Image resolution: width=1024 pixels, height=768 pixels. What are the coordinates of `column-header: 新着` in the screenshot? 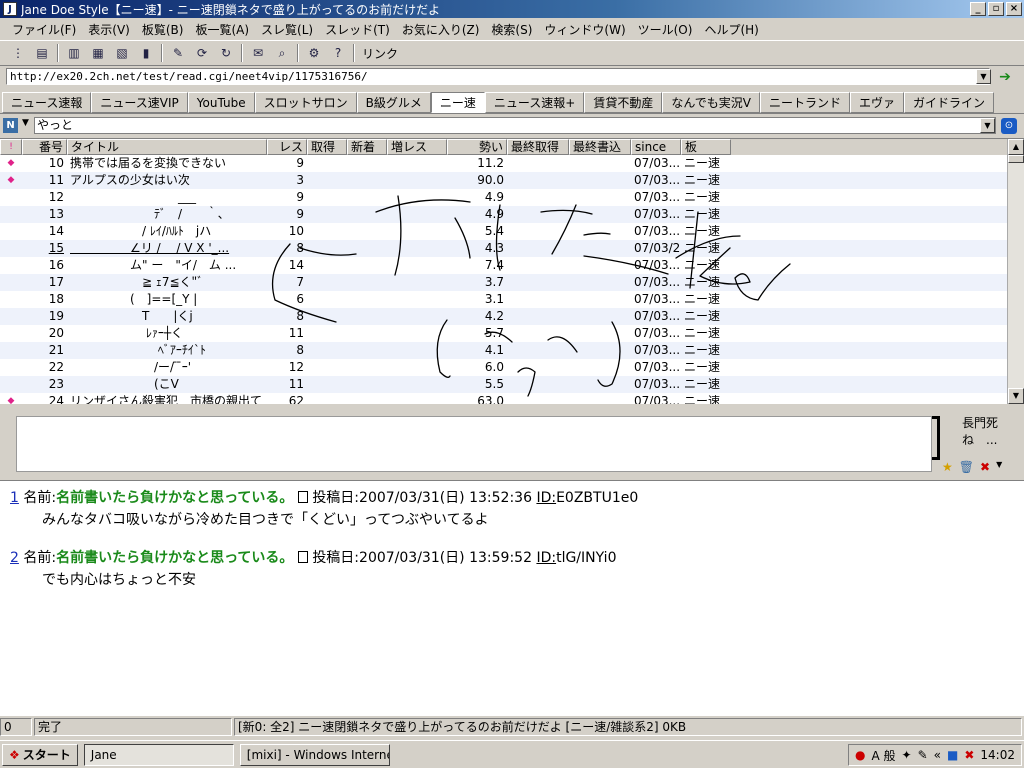 It's located at (367, 147).